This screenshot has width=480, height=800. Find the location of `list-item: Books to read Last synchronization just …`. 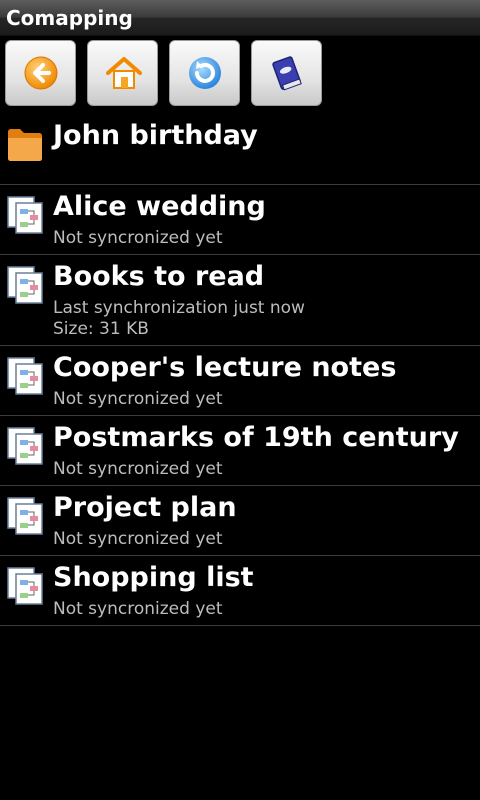

list-item: Books to read Last synchronization just … is located at coordinates (240, 300).